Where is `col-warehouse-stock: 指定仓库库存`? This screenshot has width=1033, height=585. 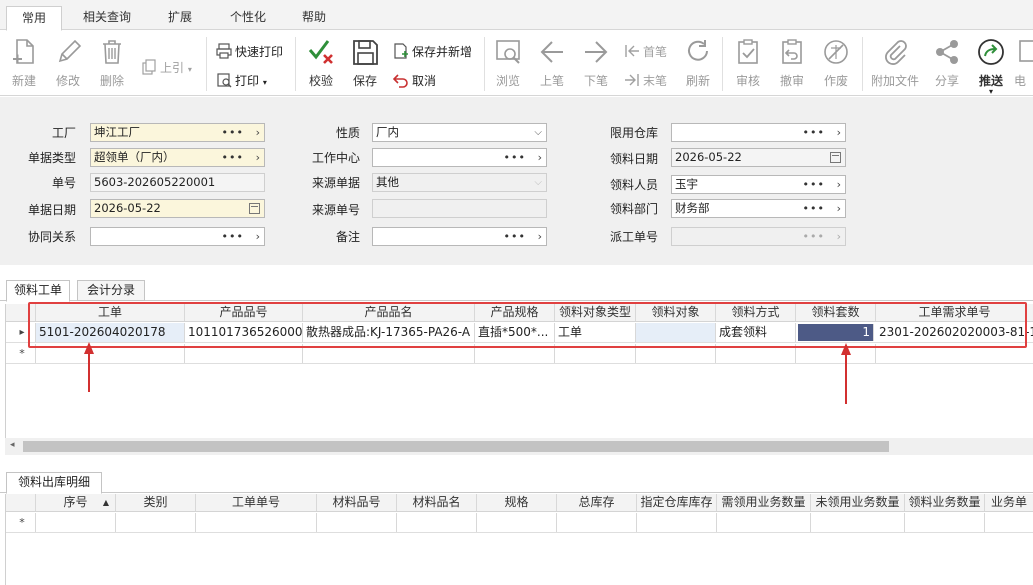 col-warehouse-stock: 指定仓库库存 is located at coordinates (677, 502).